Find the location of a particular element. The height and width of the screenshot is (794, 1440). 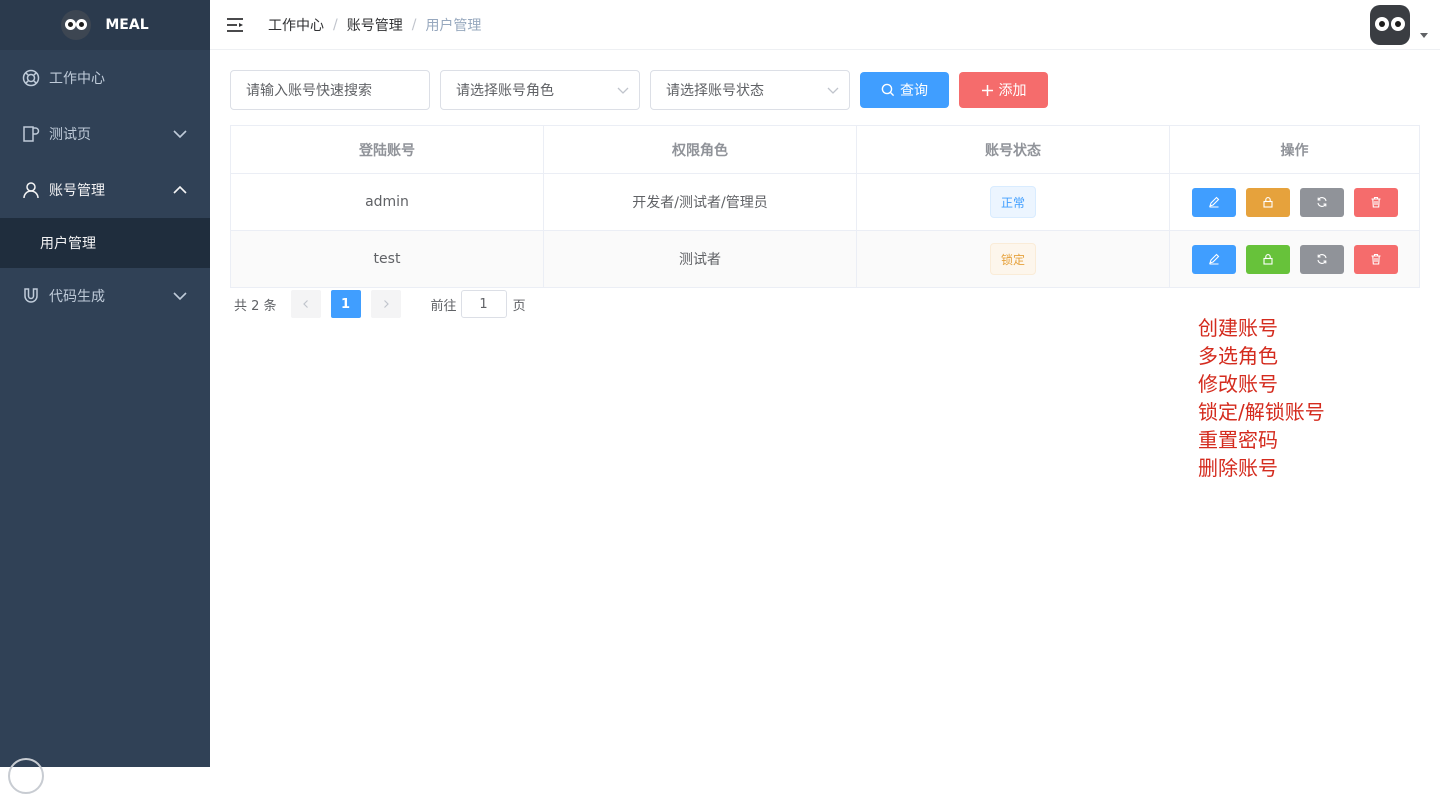

sidebar-subitem-label: 用户管理 is located at coordinates (68, 244).